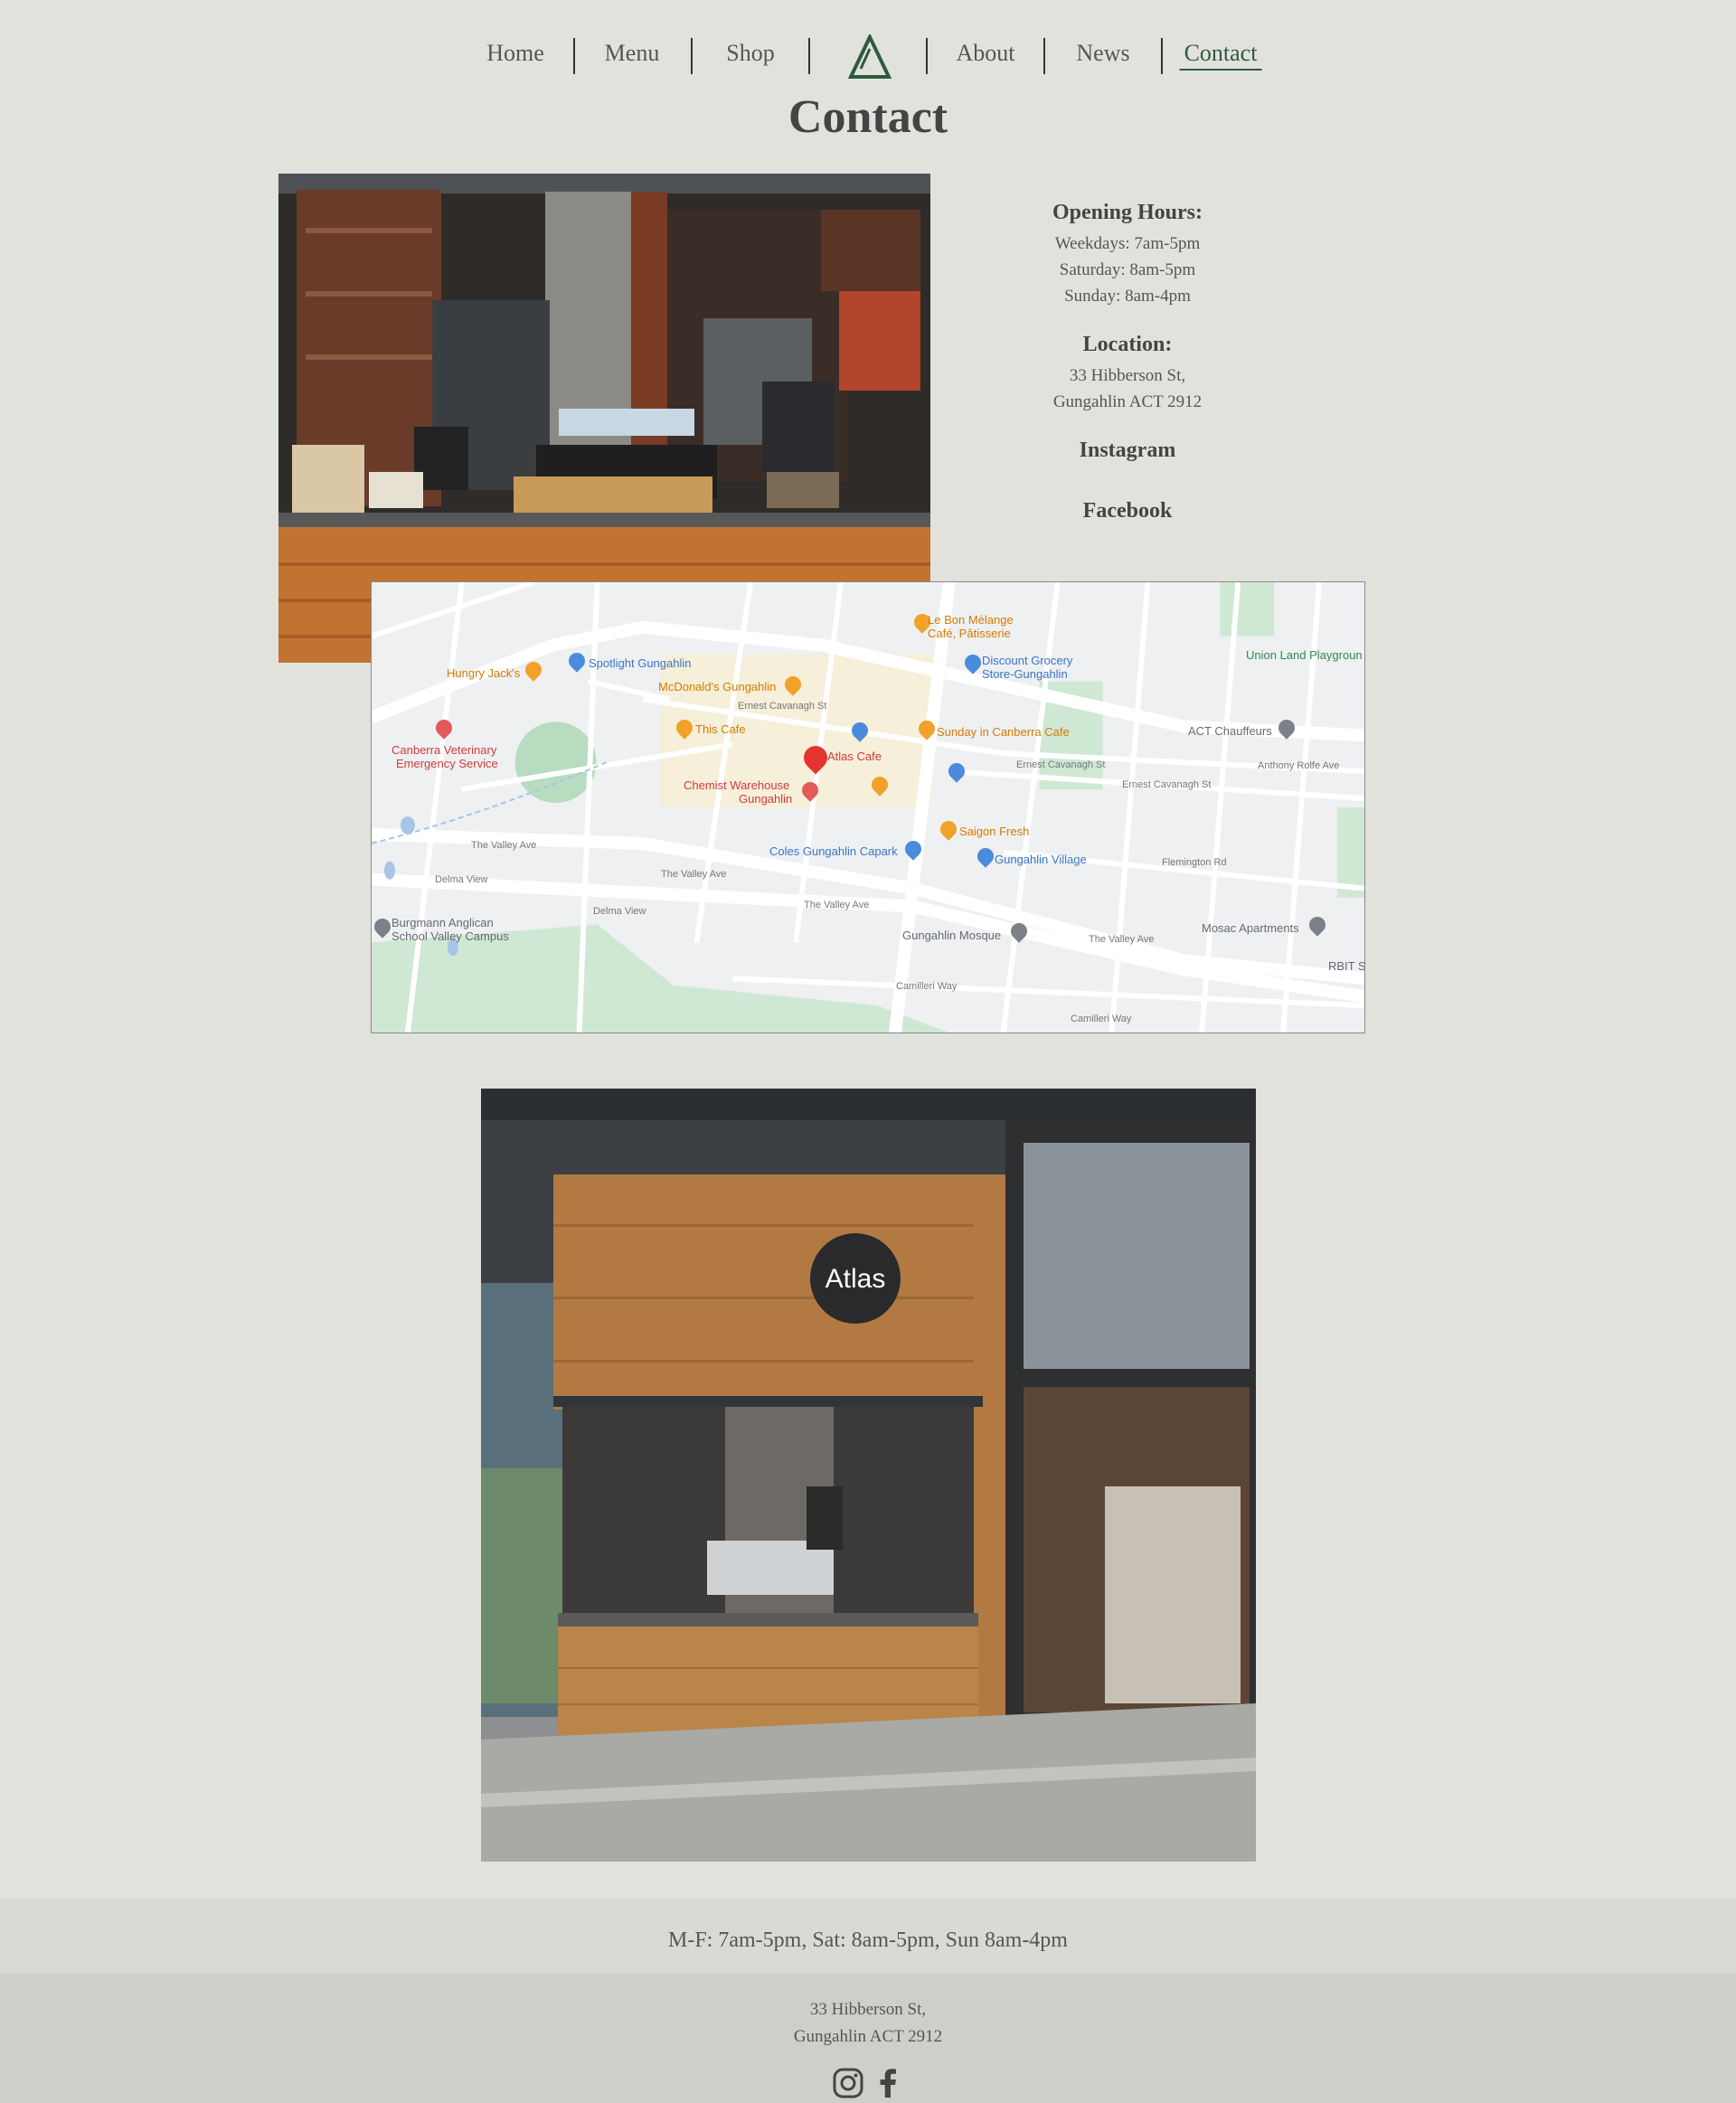 This screenshot has width=1736, height=2103. Describe the element at coordinates (995, 831) in the screenshot. I see `map-label-saigon: Saigon Fresh` at that location.